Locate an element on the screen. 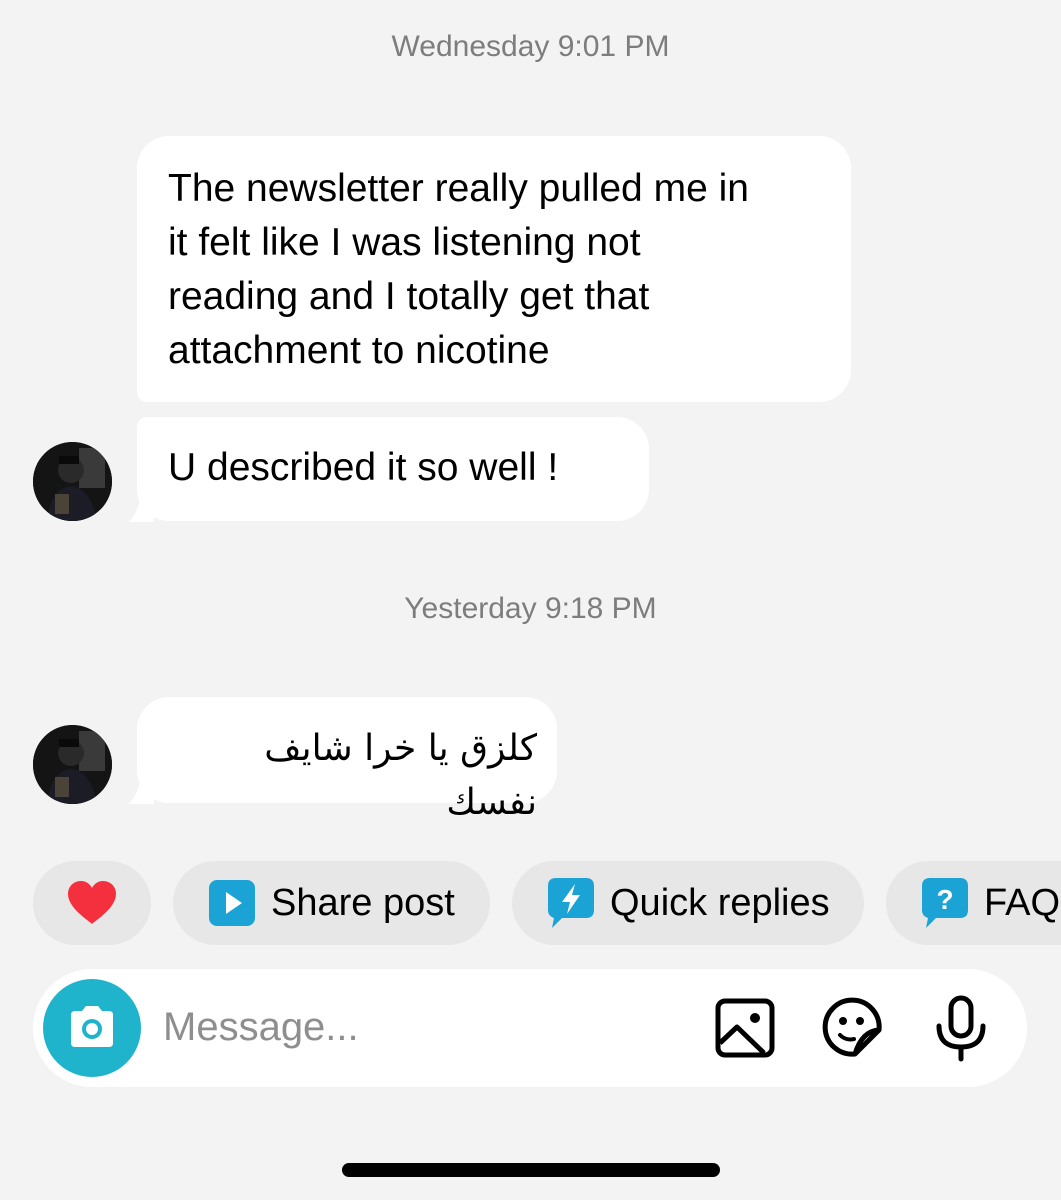 The image size is (1061, 1200). timestamp: Yesterday 9:18 PM is located at coordinates (530, 608).